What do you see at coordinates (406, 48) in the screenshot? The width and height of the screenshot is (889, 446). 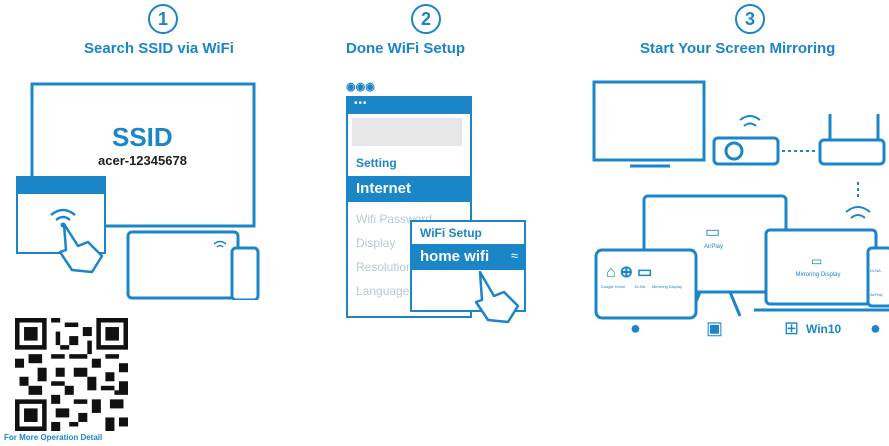 I see `step-2-title: Done WiFi Setup` at bounding box center [406, 48].